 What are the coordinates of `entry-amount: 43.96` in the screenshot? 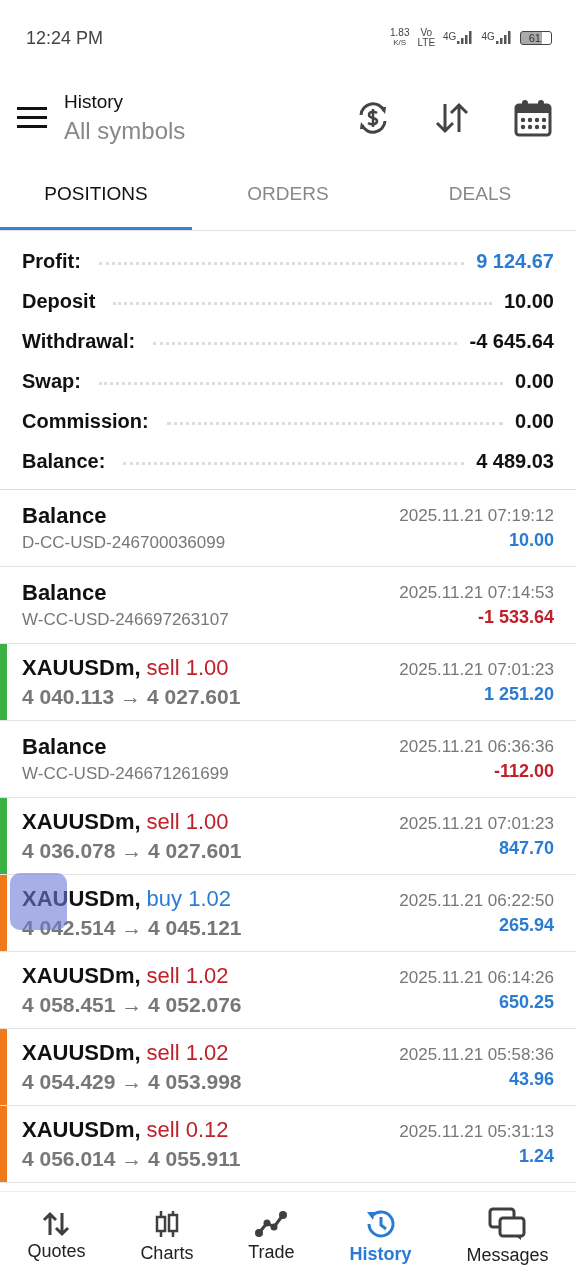 It's located at (531, 1079).